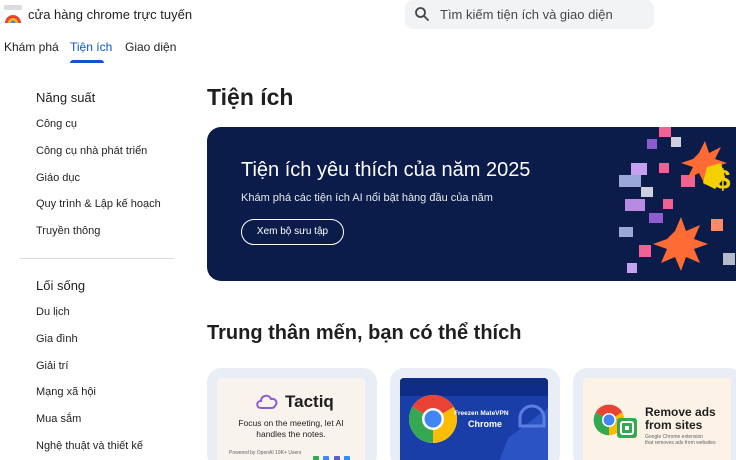 The width and height of the screenshot is (736, 460). I want to click on search-icon, so click(422, 14).